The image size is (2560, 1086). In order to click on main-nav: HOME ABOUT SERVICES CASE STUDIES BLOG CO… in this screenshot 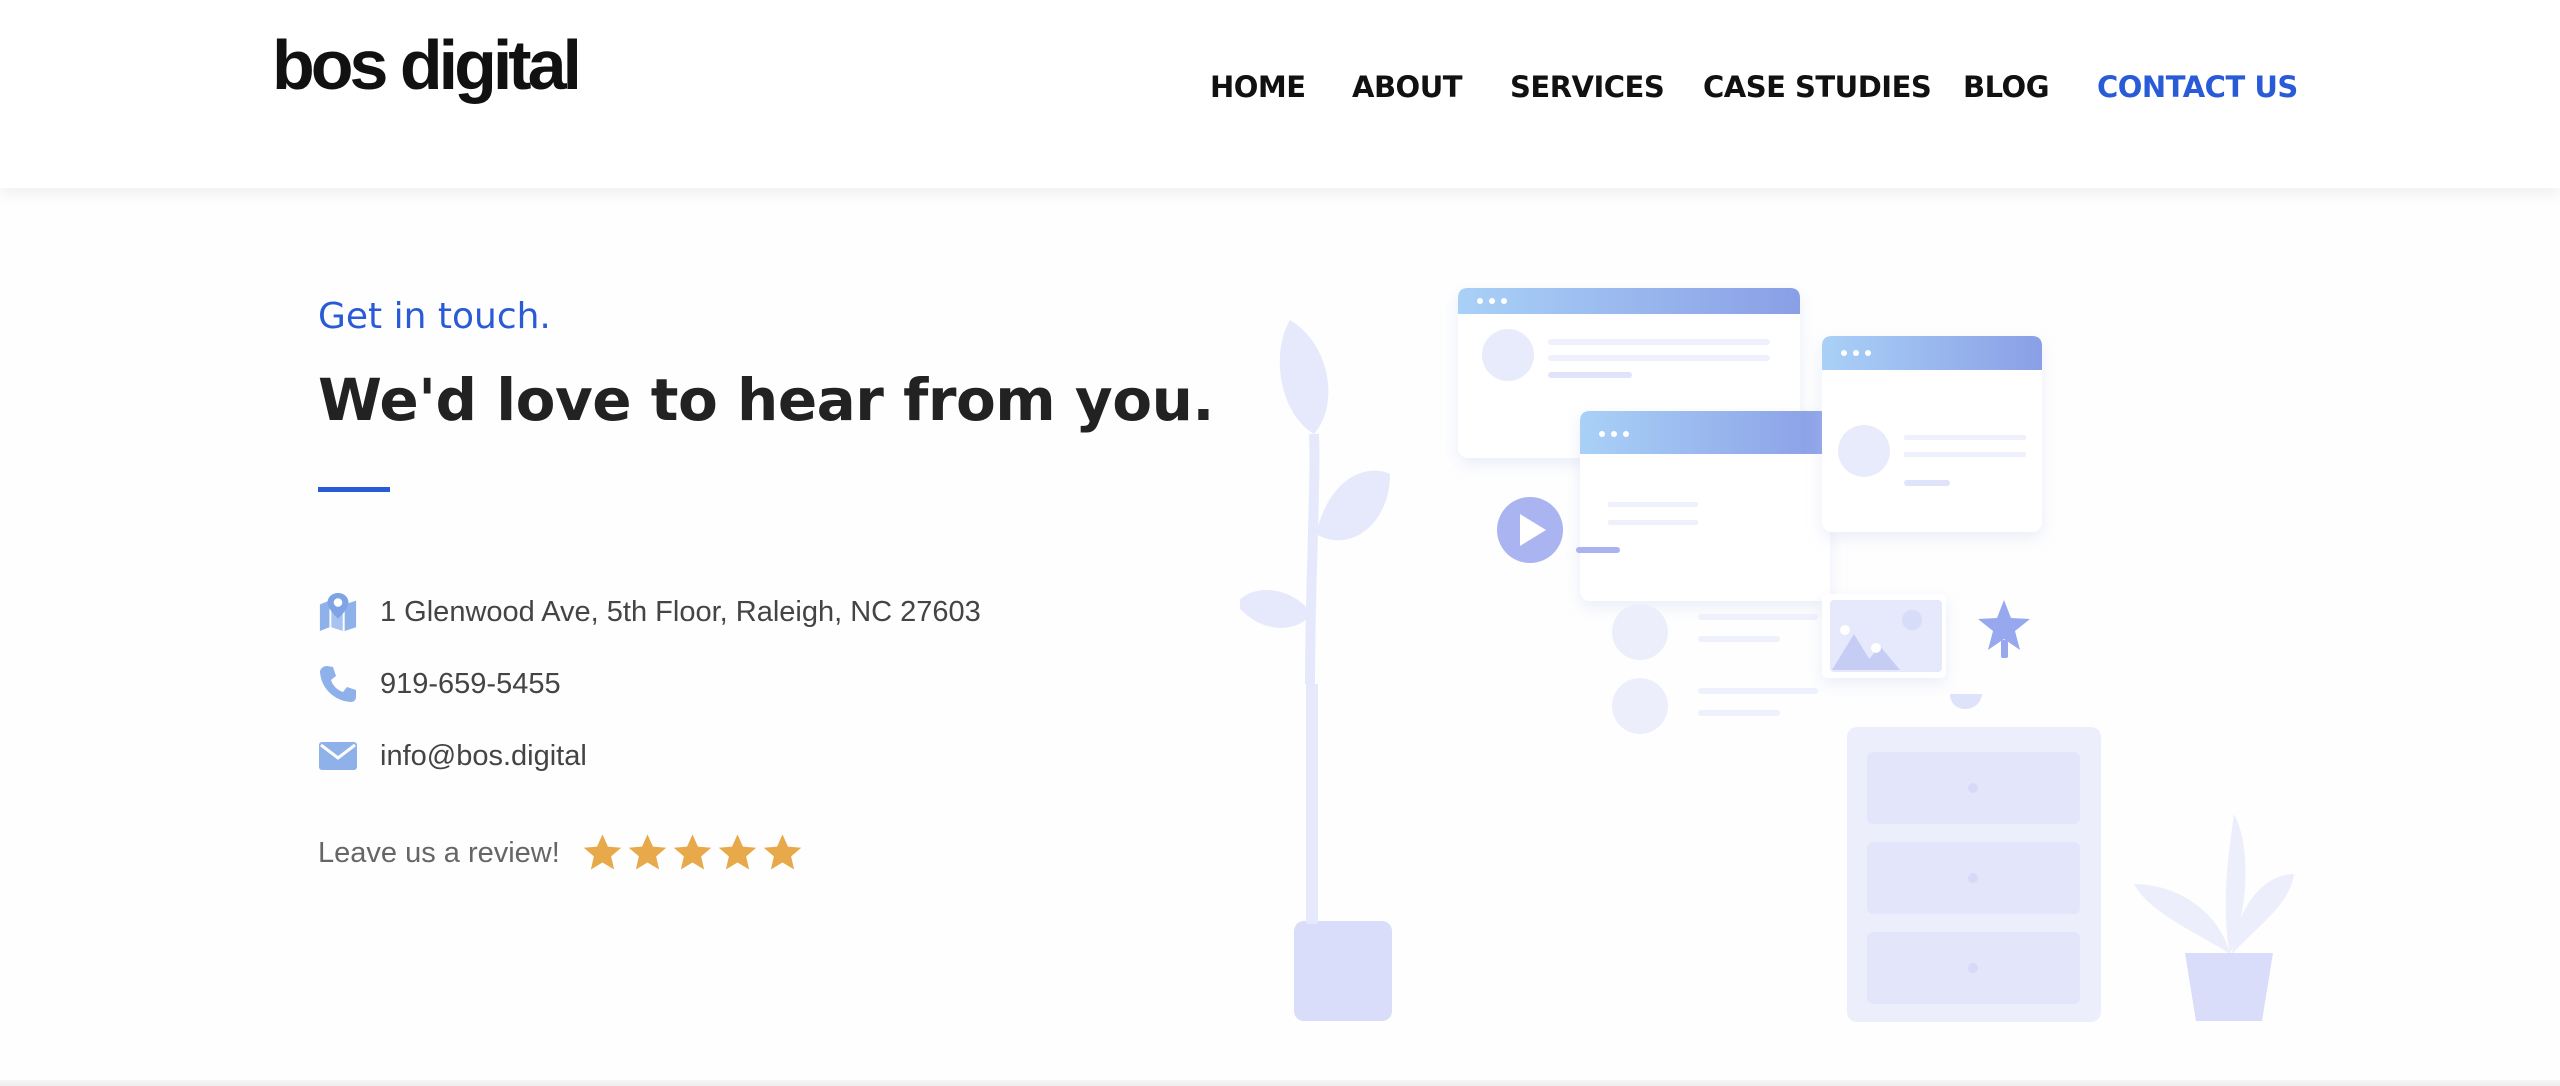, I will do `click(1280, 90)`.